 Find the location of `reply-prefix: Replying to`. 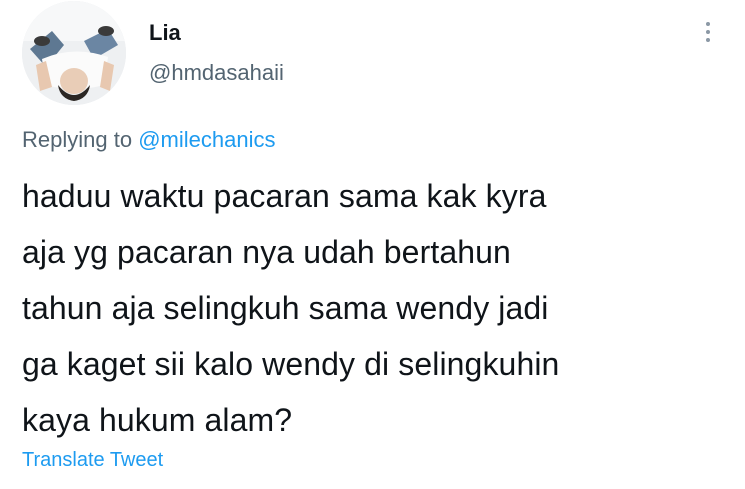

reply-prefix: Replying to is located at coordinates (77, 139).